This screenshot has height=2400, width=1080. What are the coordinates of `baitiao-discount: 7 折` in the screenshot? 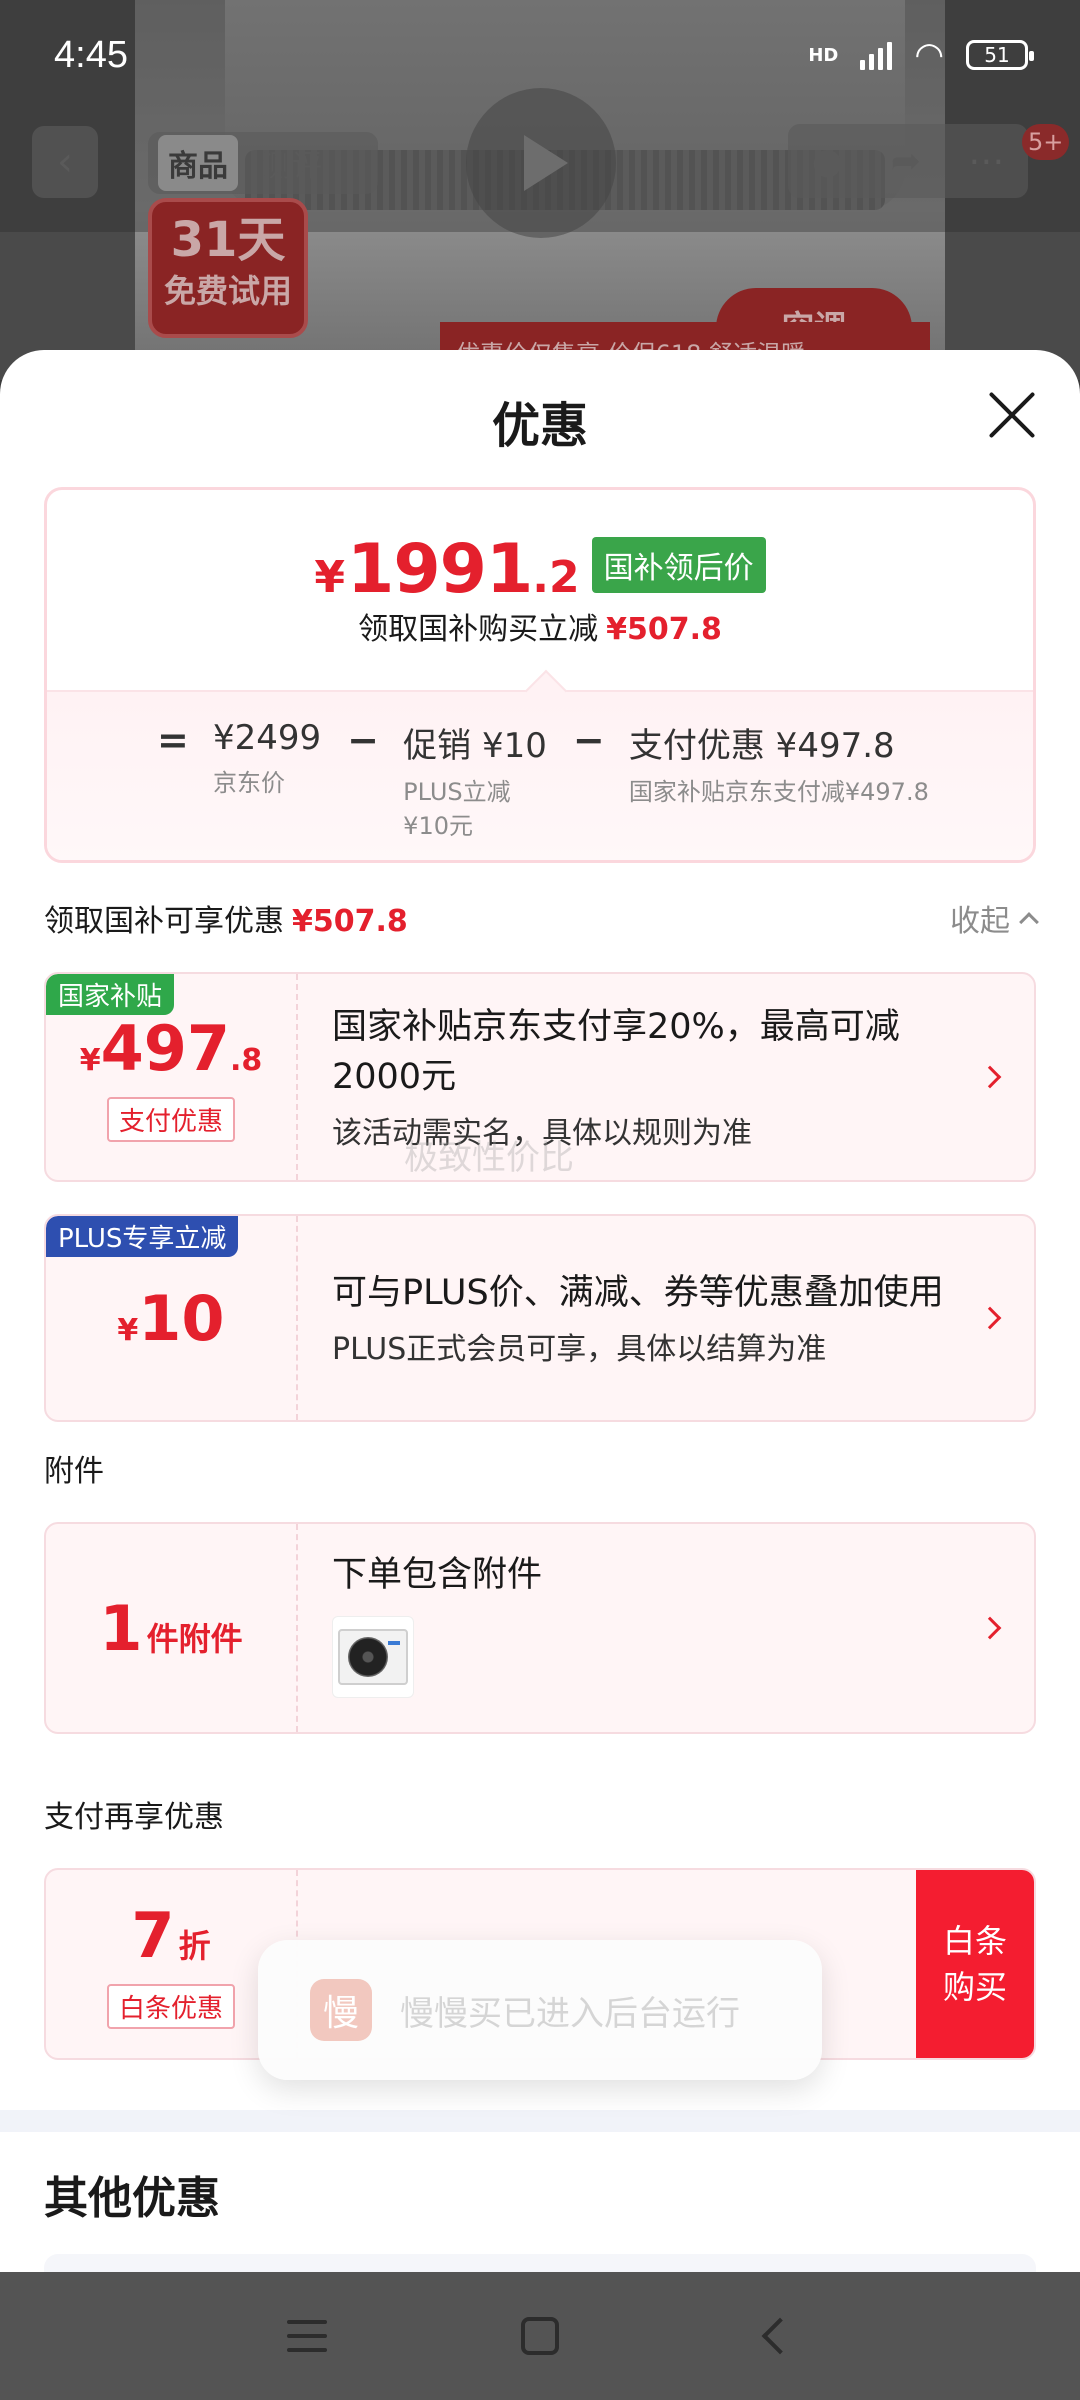 It's located at (170, 1935).